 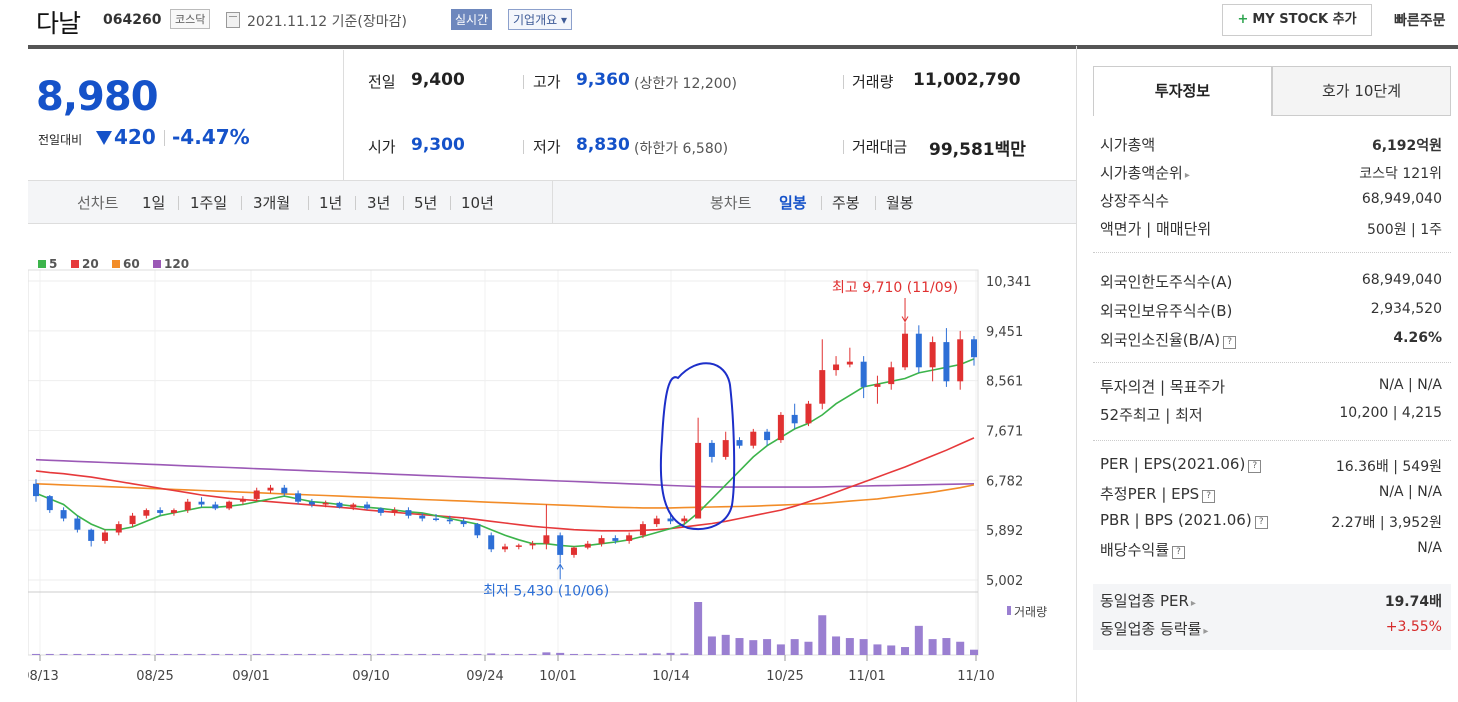 I want to click on period-10y: 10년, so click(x=477, y=202).